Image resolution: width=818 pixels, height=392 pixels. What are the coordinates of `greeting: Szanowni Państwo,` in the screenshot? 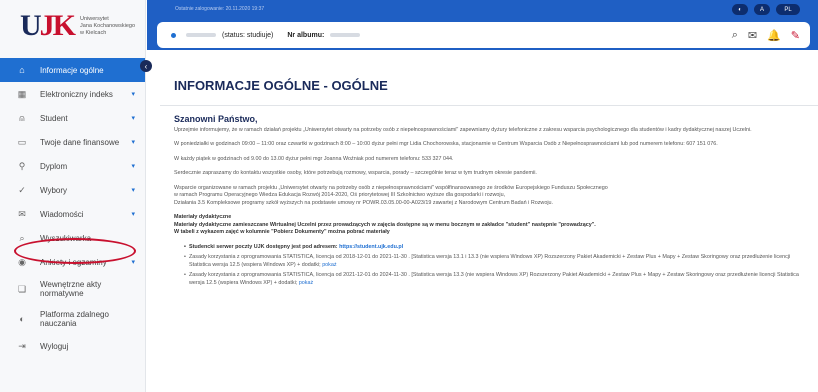 It's located at (216, 119).